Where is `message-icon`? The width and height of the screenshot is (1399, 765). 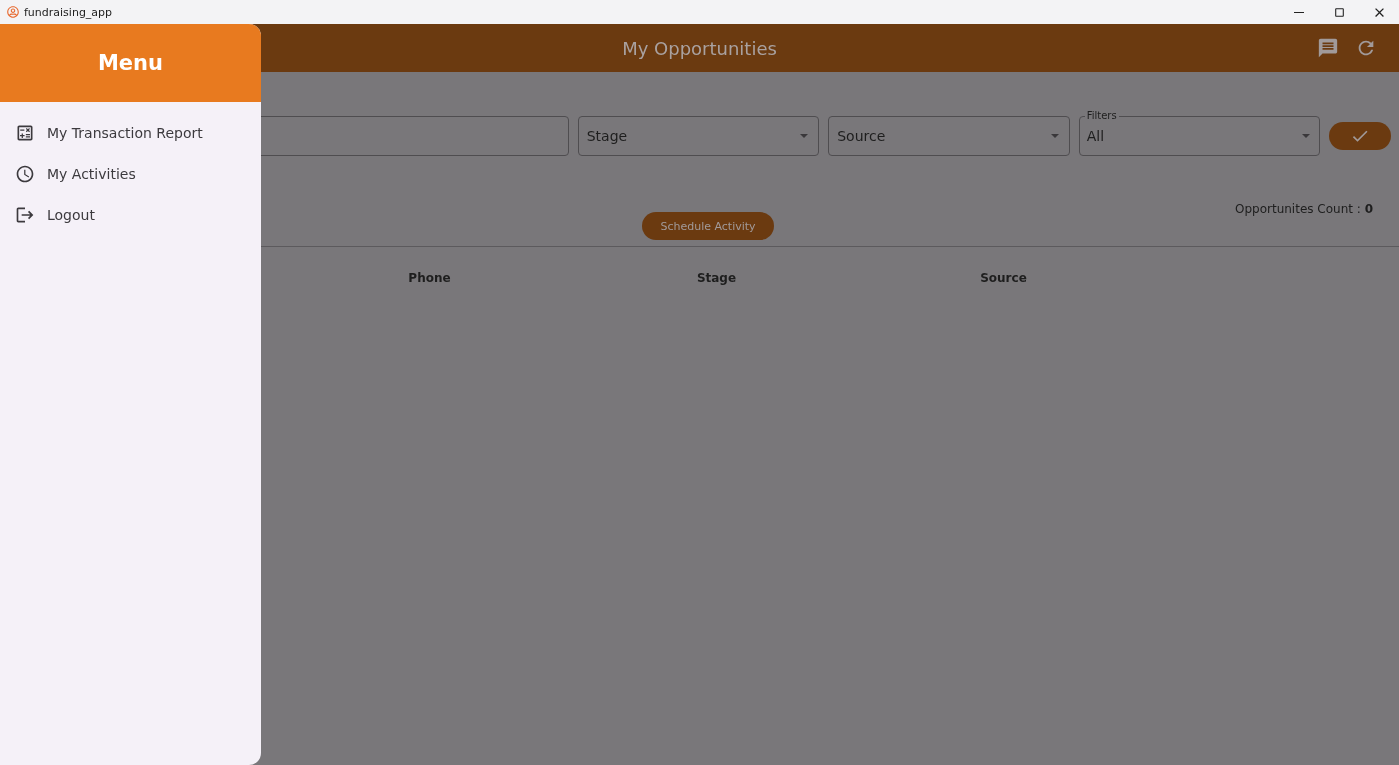 message-icon is located at coordinates (1328, 48).